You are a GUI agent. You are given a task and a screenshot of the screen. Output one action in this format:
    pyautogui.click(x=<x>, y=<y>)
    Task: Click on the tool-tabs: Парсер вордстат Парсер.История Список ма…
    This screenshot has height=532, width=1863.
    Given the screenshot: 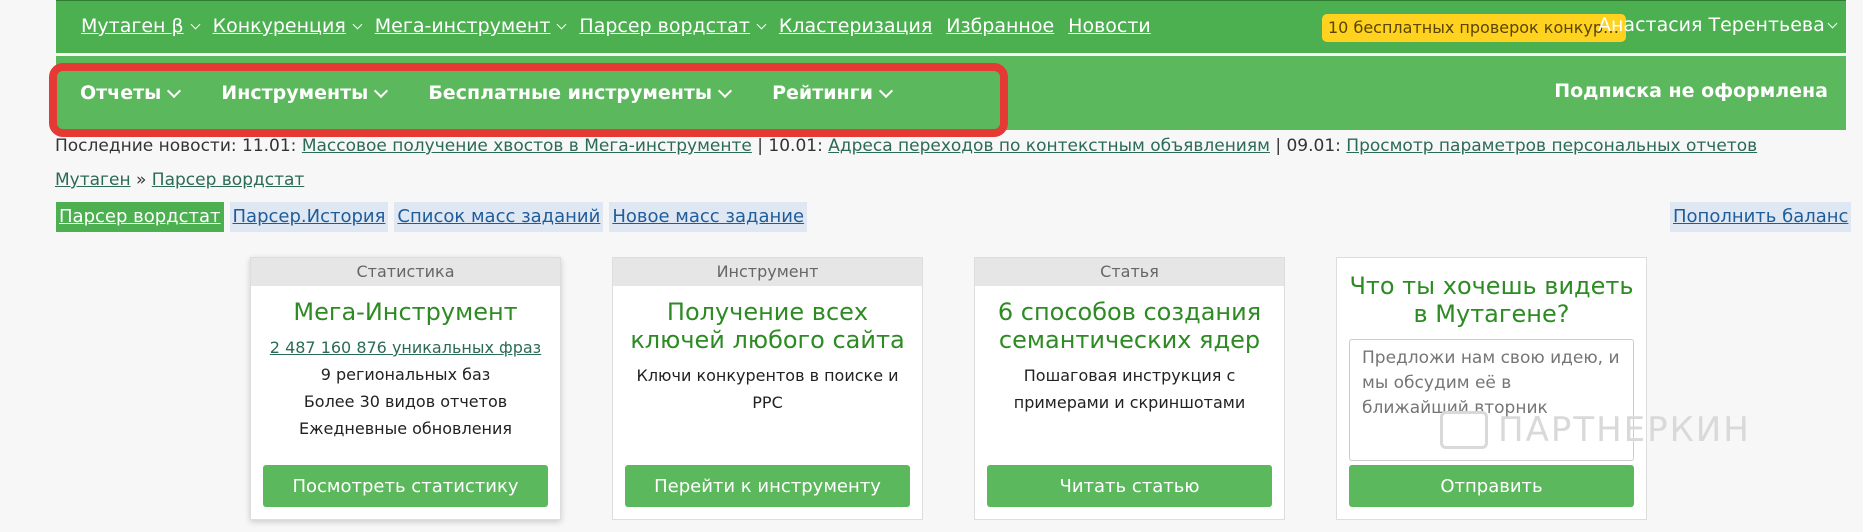 What is the action you would take?
    pyautogui.click(x=432, y=217)
    